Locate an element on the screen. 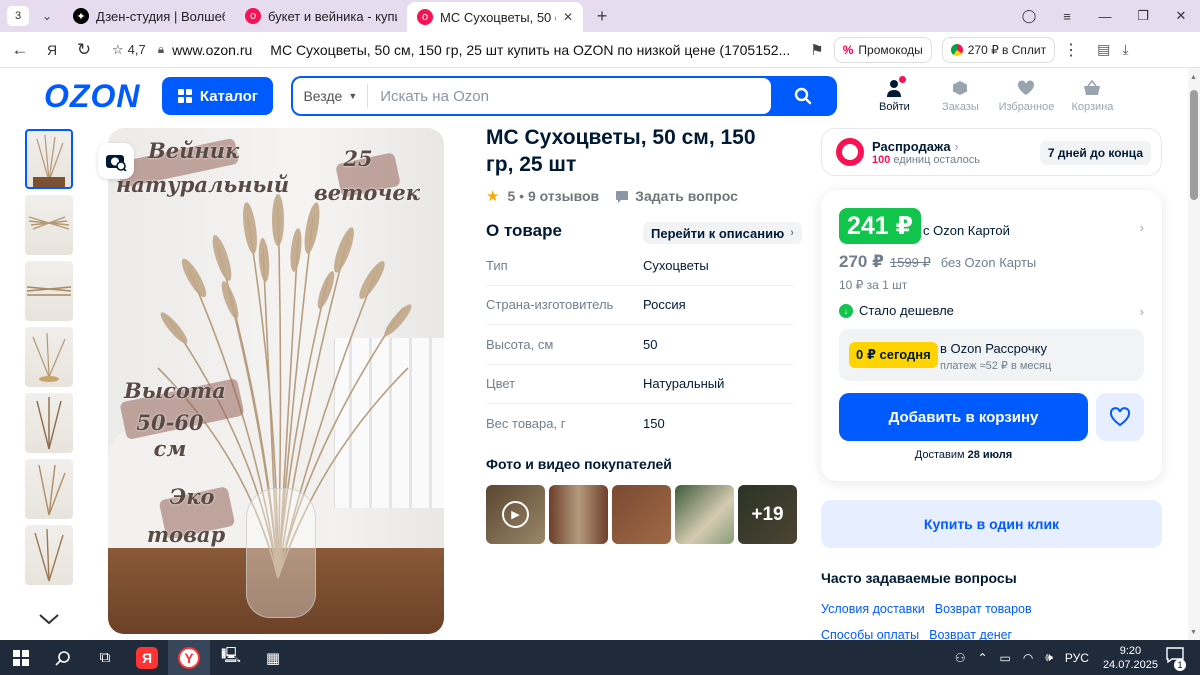 The width and height of the screenshot is (1200, 675). price-dropped-label: ↓ Стало дешевле is located at coordinates (896, 310).